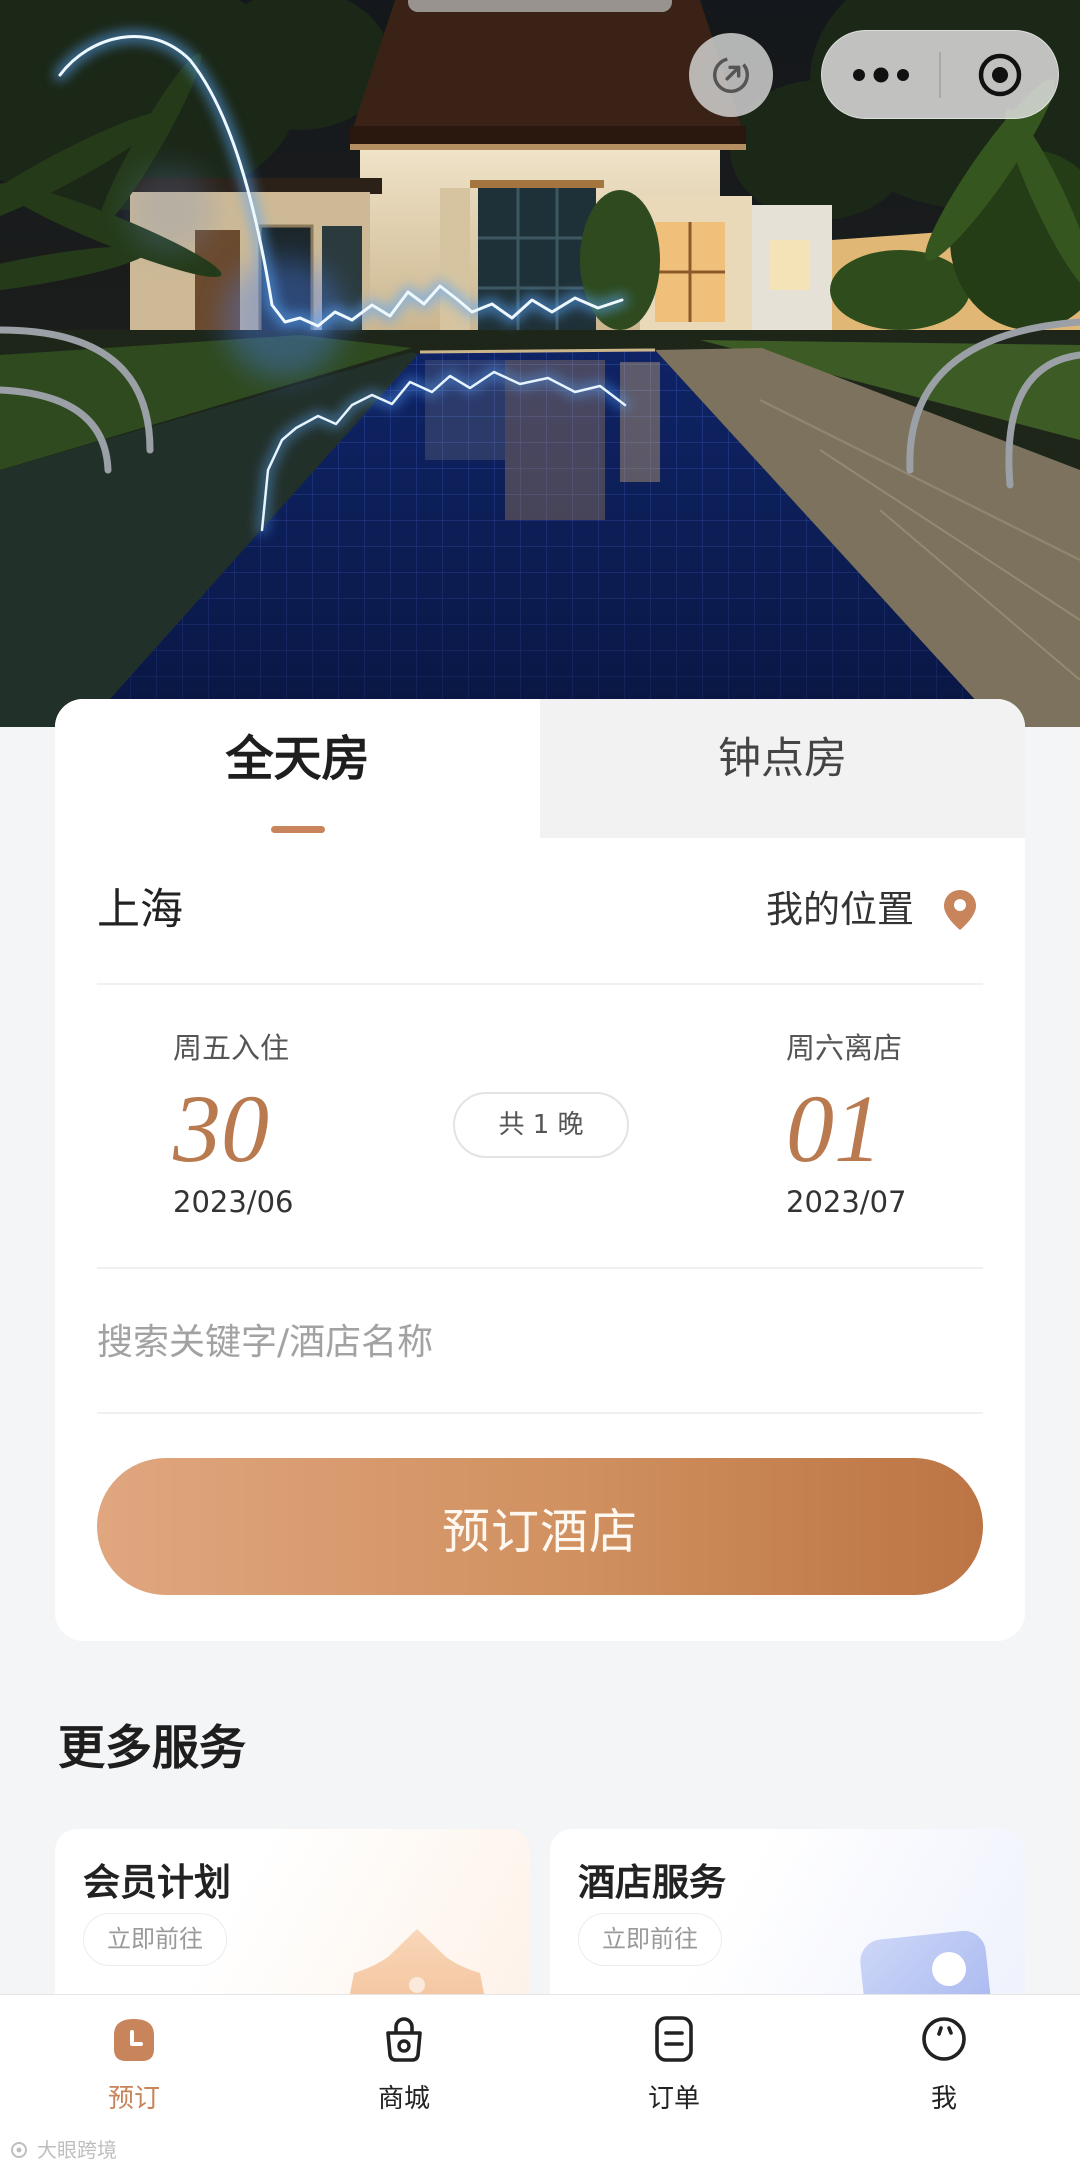 The width and height of the screenshot is (1080, 2172). I want to click on close-icon, so click(999, 74).